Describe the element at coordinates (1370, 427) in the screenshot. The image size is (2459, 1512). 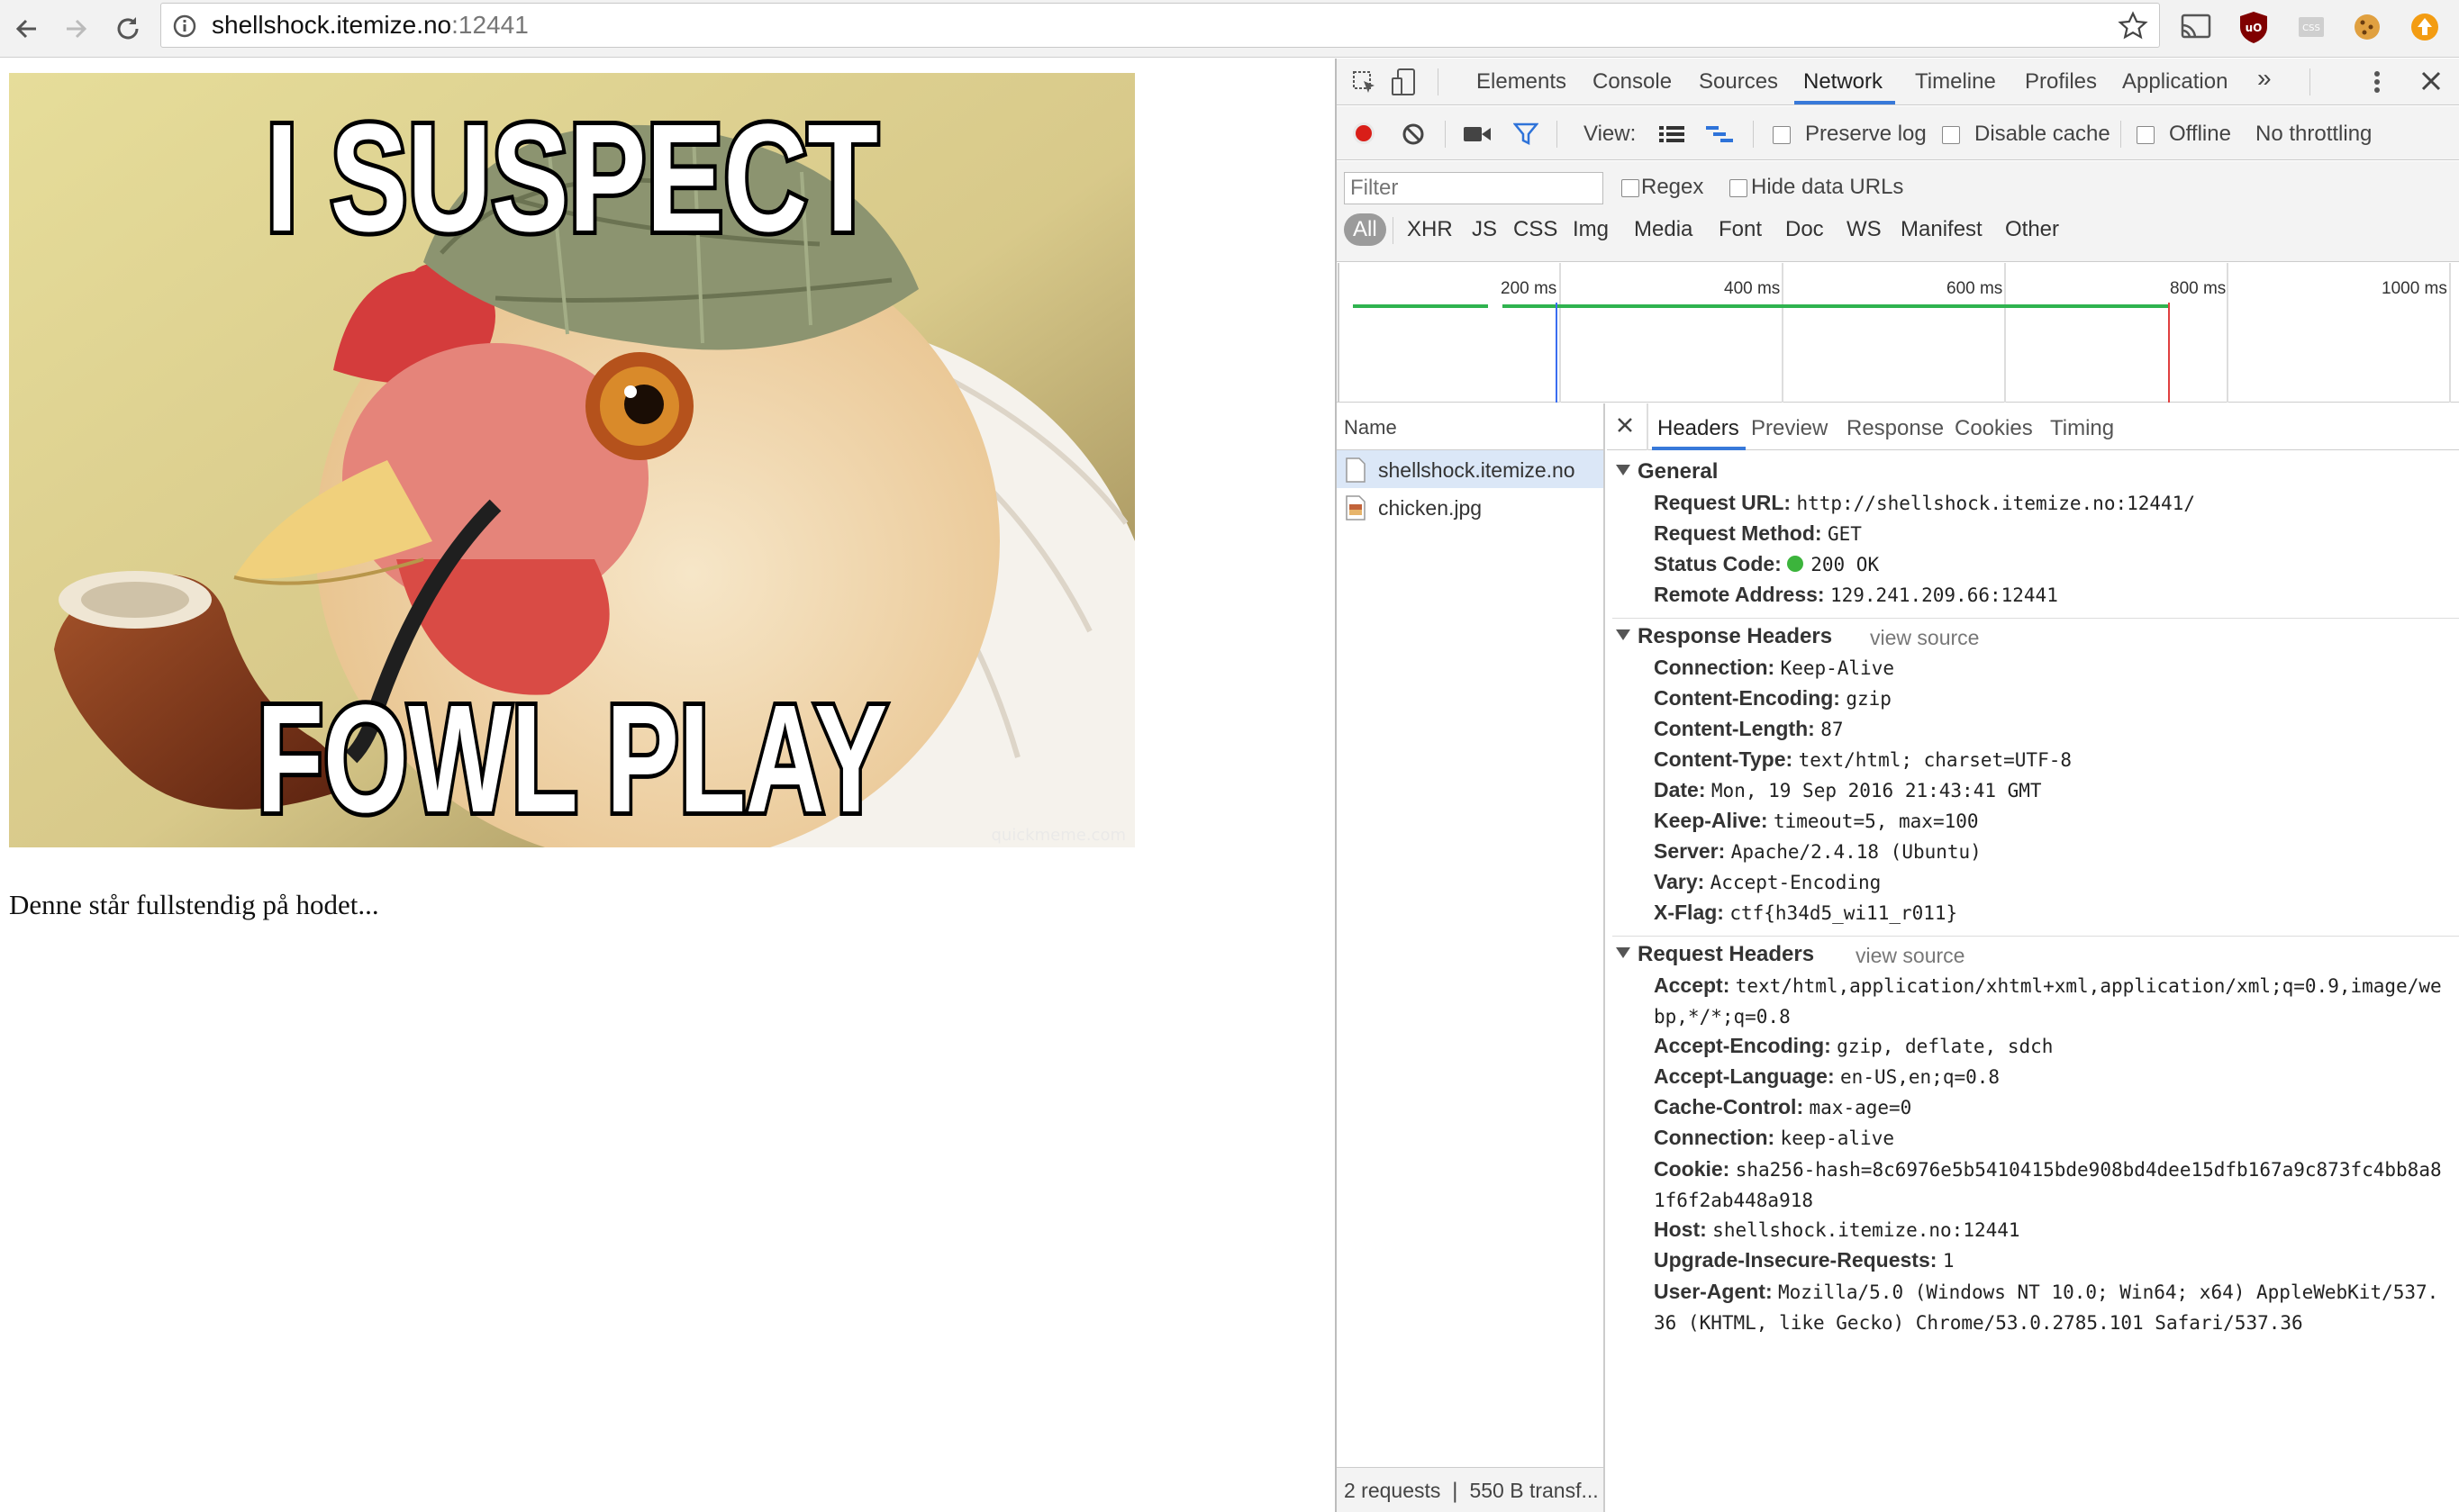
I see `name-column-header: Name` at that location.